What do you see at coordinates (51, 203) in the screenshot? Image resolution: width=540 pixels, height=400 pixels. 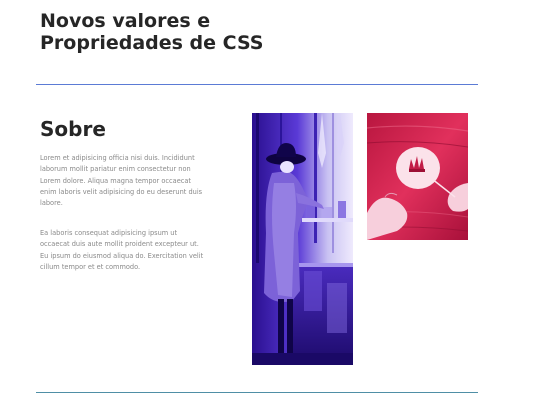 I see `paragraph-1-line: labore.` at bounding box center [51, 203].